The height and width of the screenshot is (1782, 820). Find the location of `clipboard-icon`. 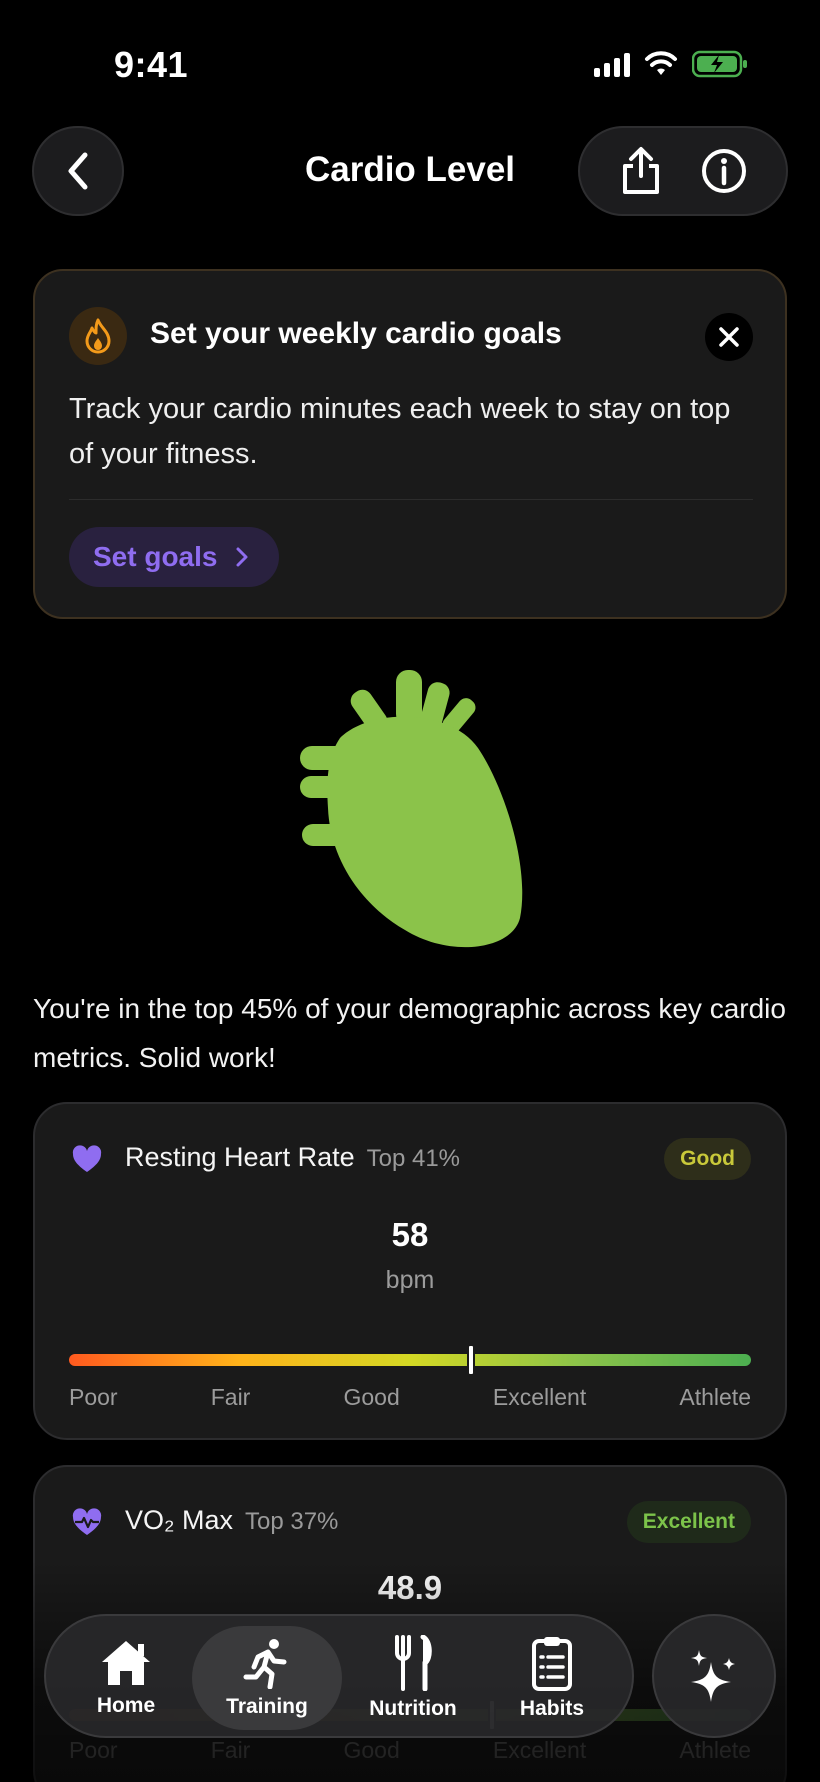

clipboard-icon is located at coordinates (552, 1664).